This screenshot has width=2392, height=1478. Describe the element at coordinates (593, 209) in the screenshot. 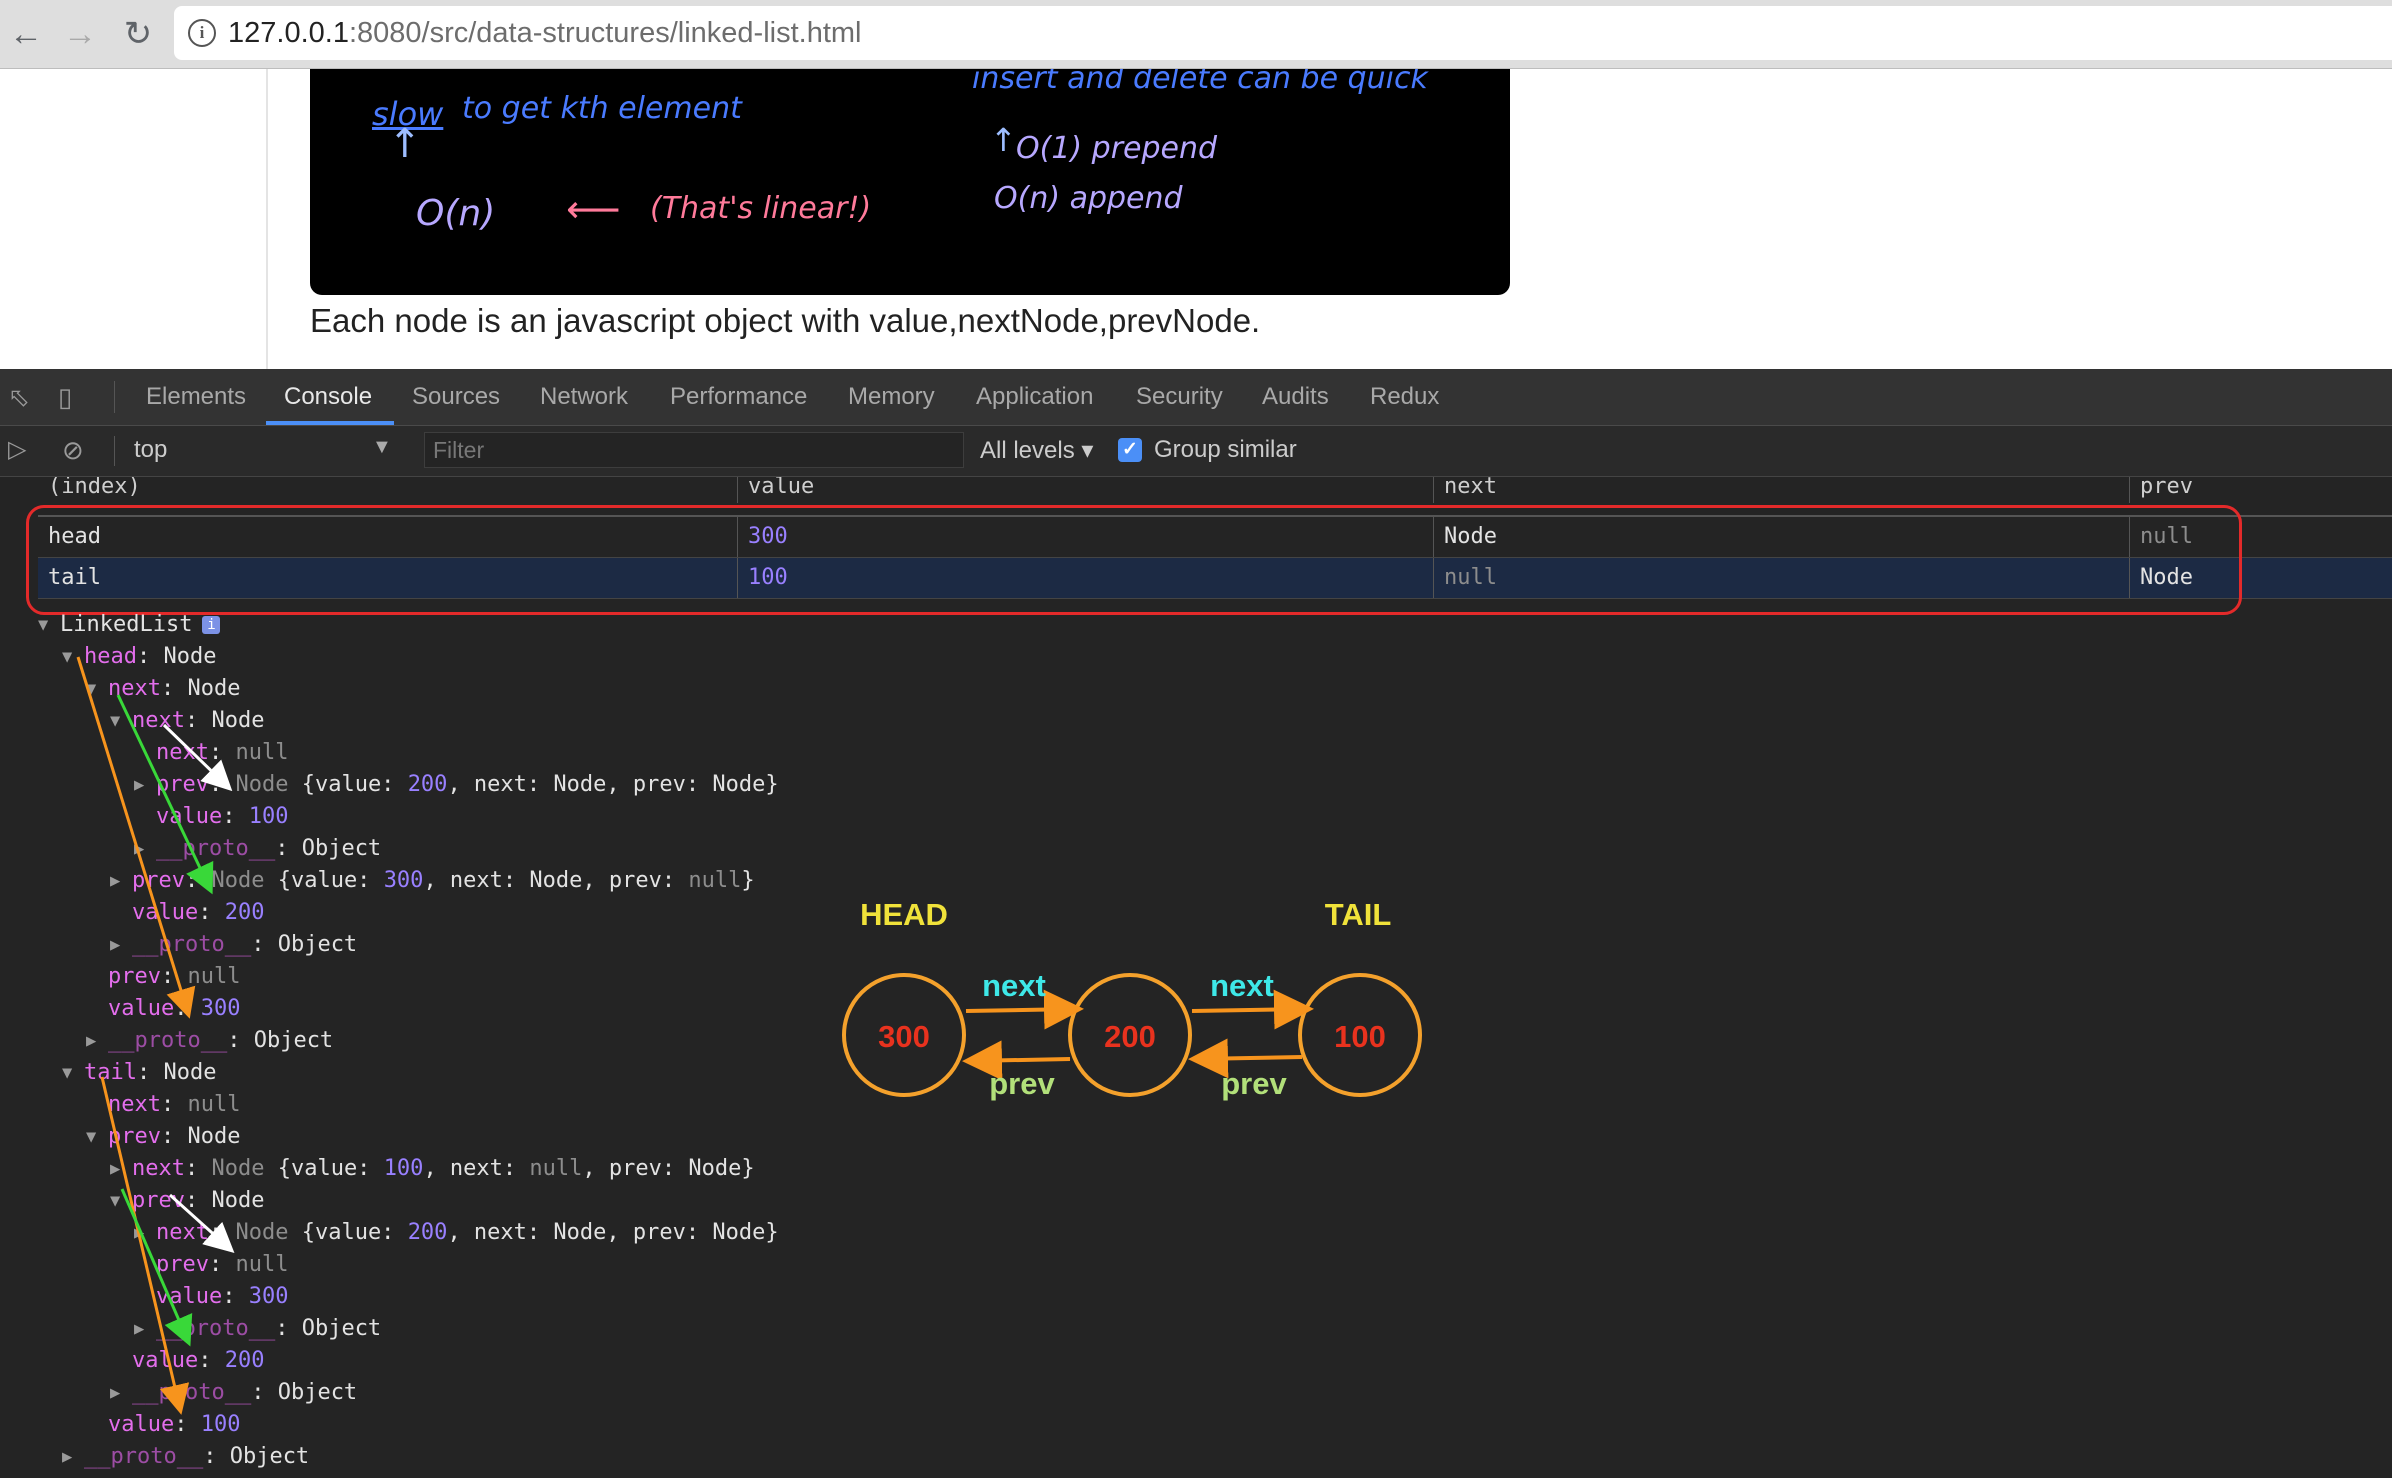

I see `whiteboard-left-arrow: ⟵` at that location.